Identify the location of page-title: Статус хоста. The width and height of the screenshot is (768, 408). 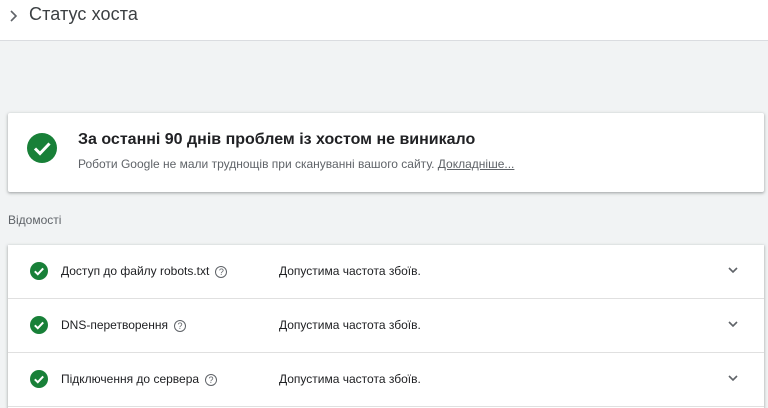
(83, 14).